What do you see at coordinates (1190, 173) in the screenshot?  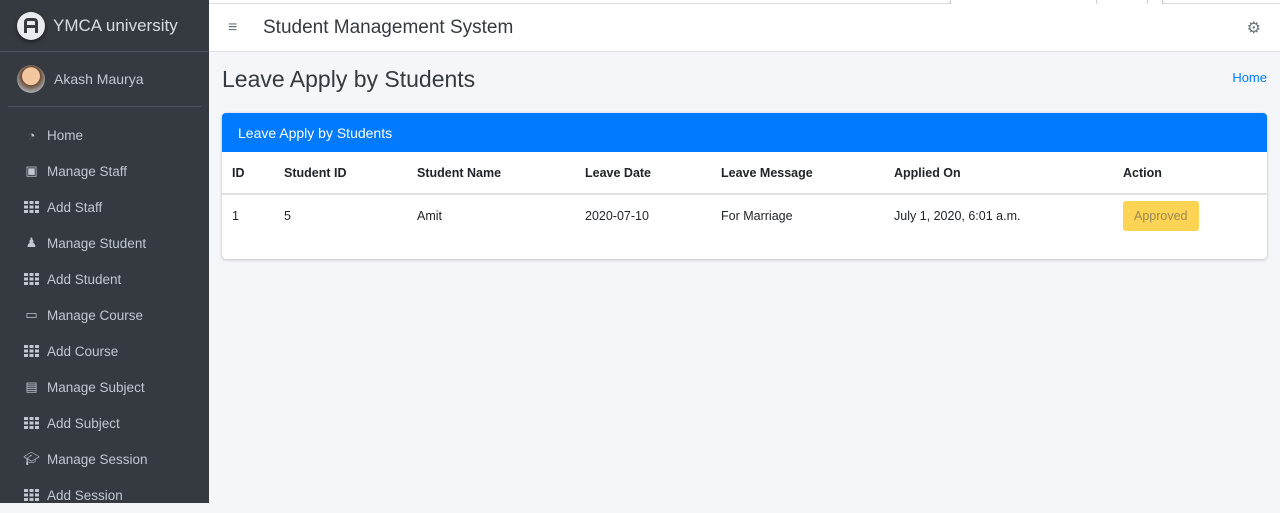 I see `col-action: Action` at bounding box center [1190, 173].